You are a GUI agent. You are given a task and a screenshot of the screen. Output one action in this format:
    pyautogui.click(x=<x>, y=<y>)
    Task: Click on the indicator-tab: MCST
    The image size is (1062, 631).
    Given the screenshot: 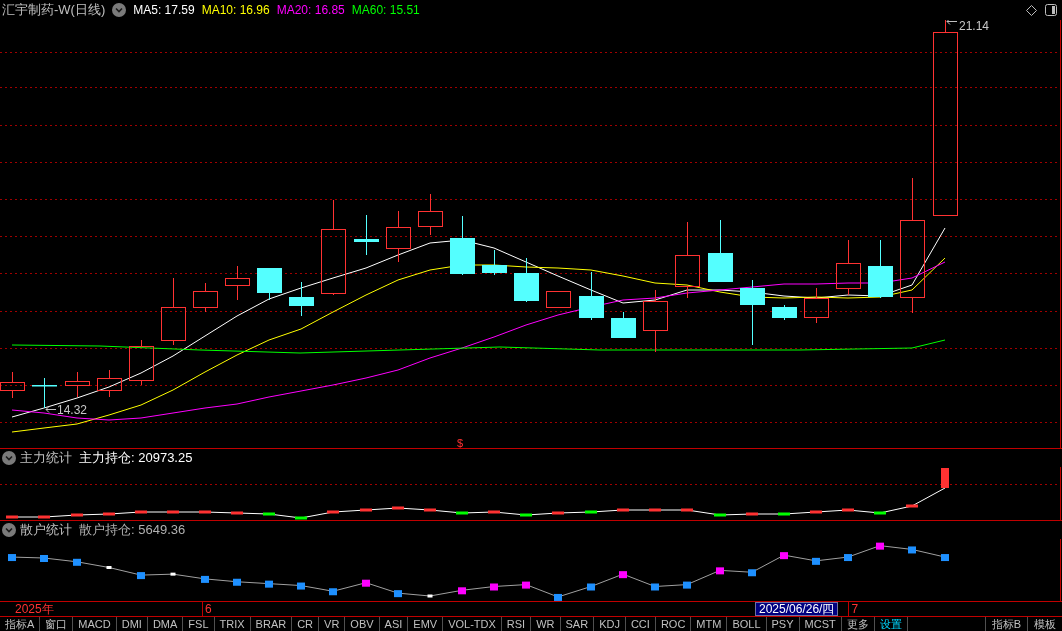 What is the action you would take?
    pyautogui.click(x=820, y=624)
    